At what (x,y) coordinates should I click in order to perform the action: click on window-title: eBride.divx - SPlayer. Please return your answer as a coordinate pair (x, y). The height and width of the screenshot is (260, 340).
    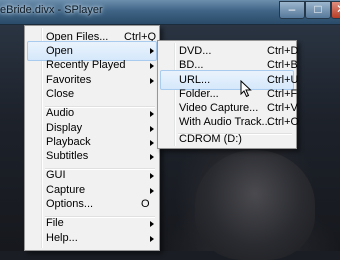
    Looking at the image, I should click on (51, 10).